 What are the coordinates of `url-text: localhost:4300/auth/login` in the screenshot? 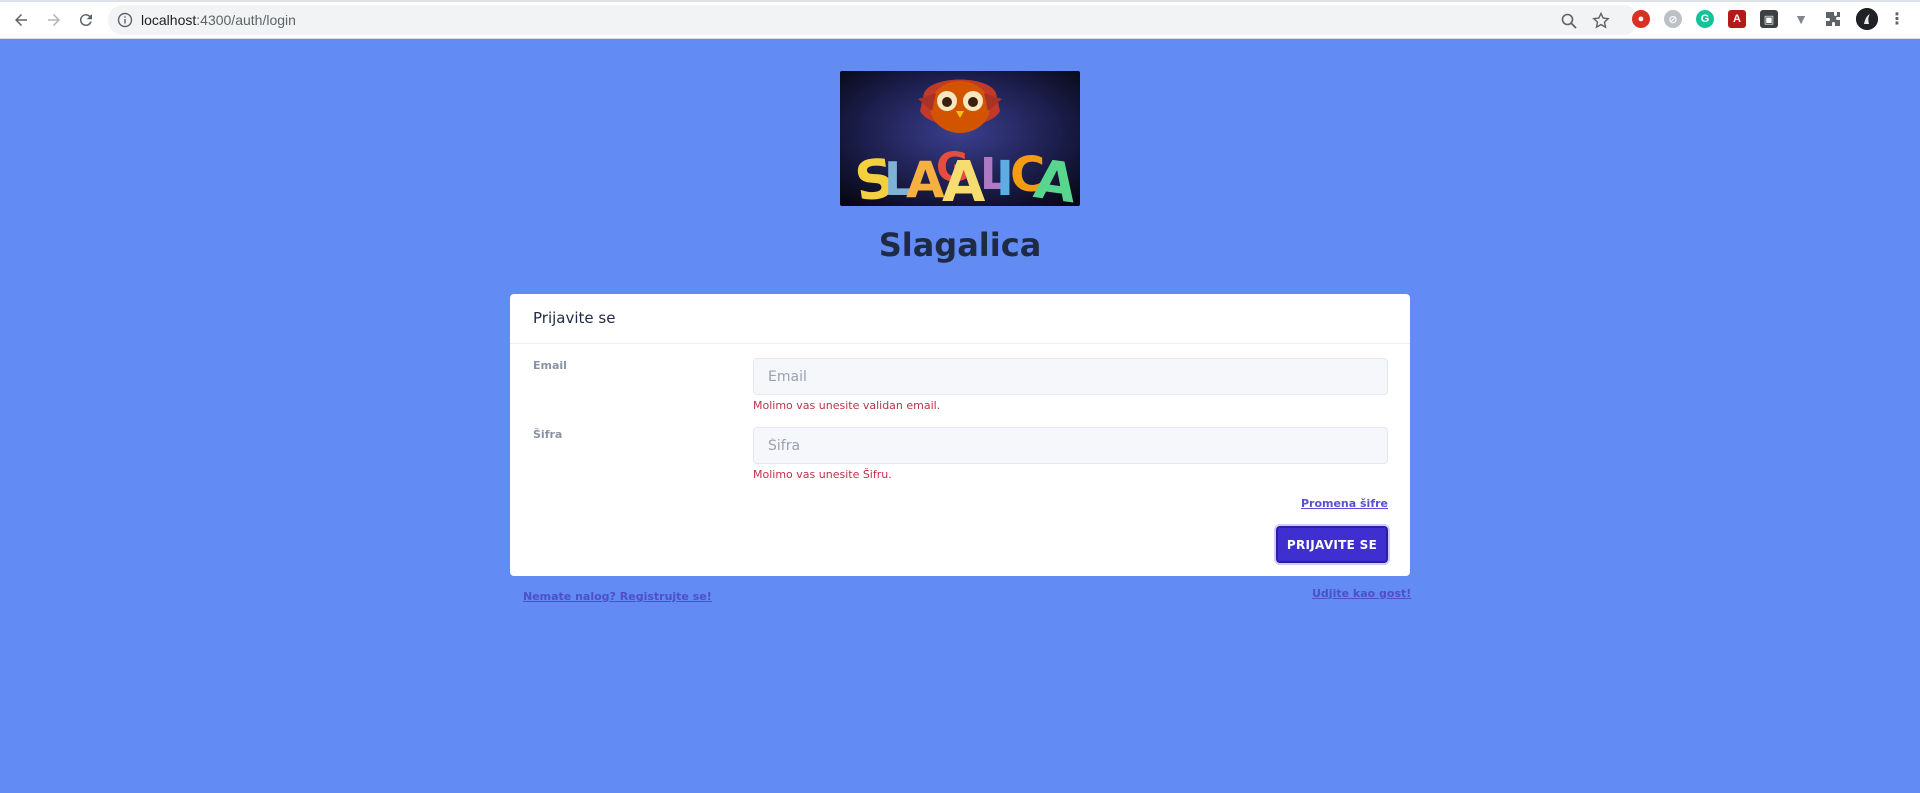 It's located at (218, 20).